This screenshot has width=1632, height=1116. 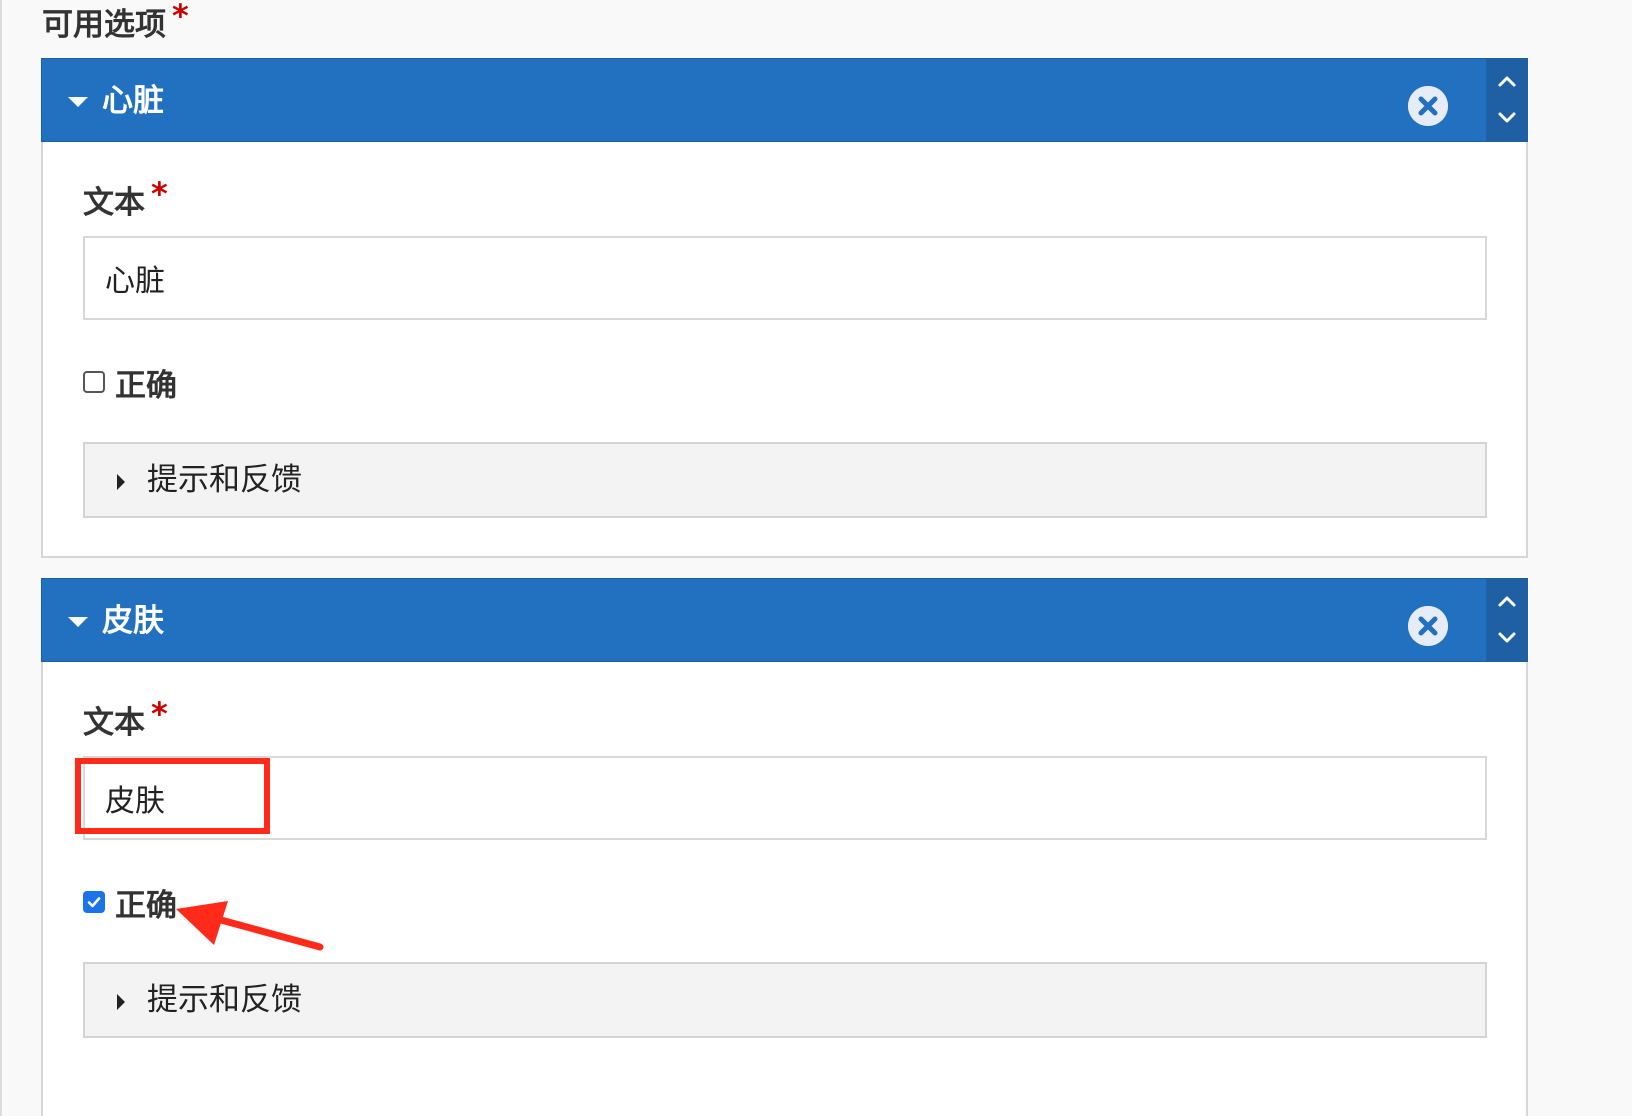 I want to click on section-label: 可用选项 *, so click(x=115, y=22).